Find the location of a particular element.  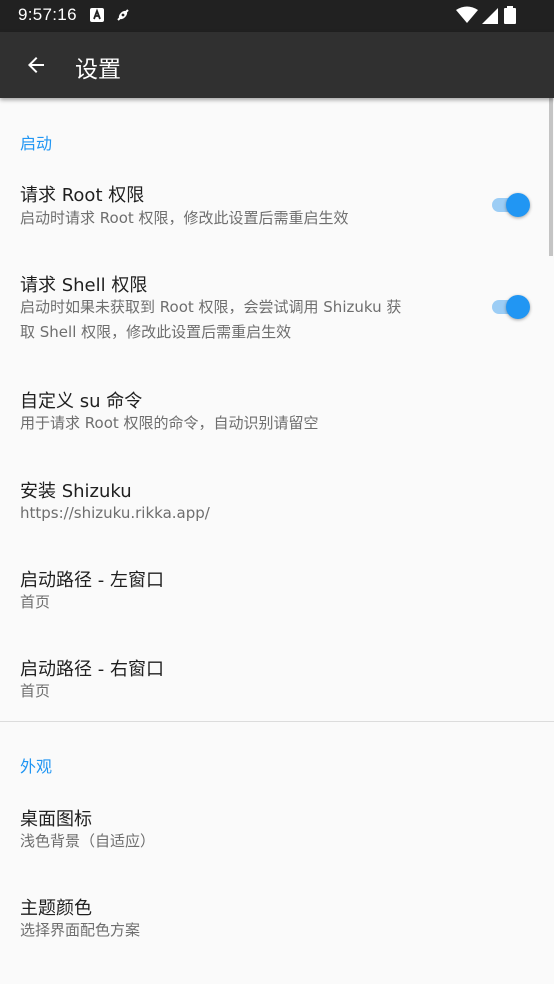

back-button is located at coordinates (36, 65).